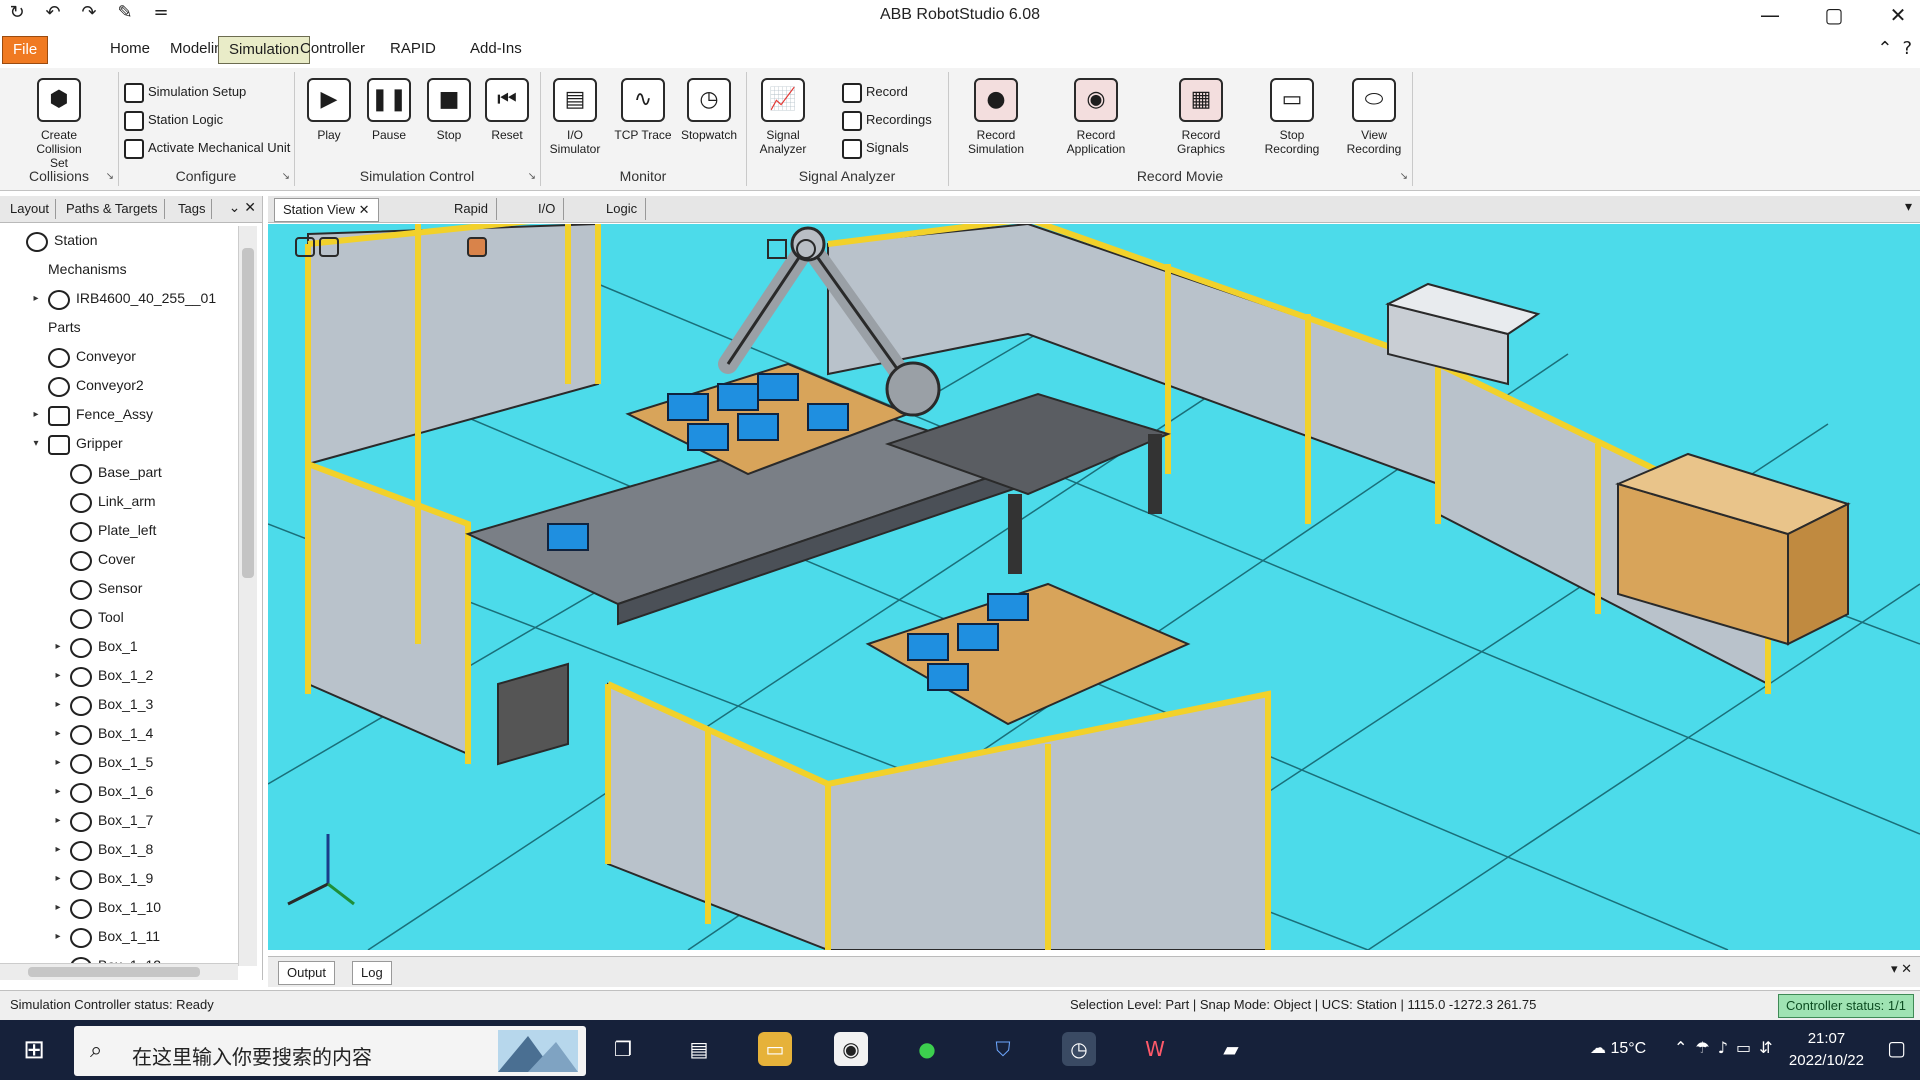 The height and width of the screenshot is (1080, 1920). I want to click on notification-icon: ▢, so click(1896, 1048).